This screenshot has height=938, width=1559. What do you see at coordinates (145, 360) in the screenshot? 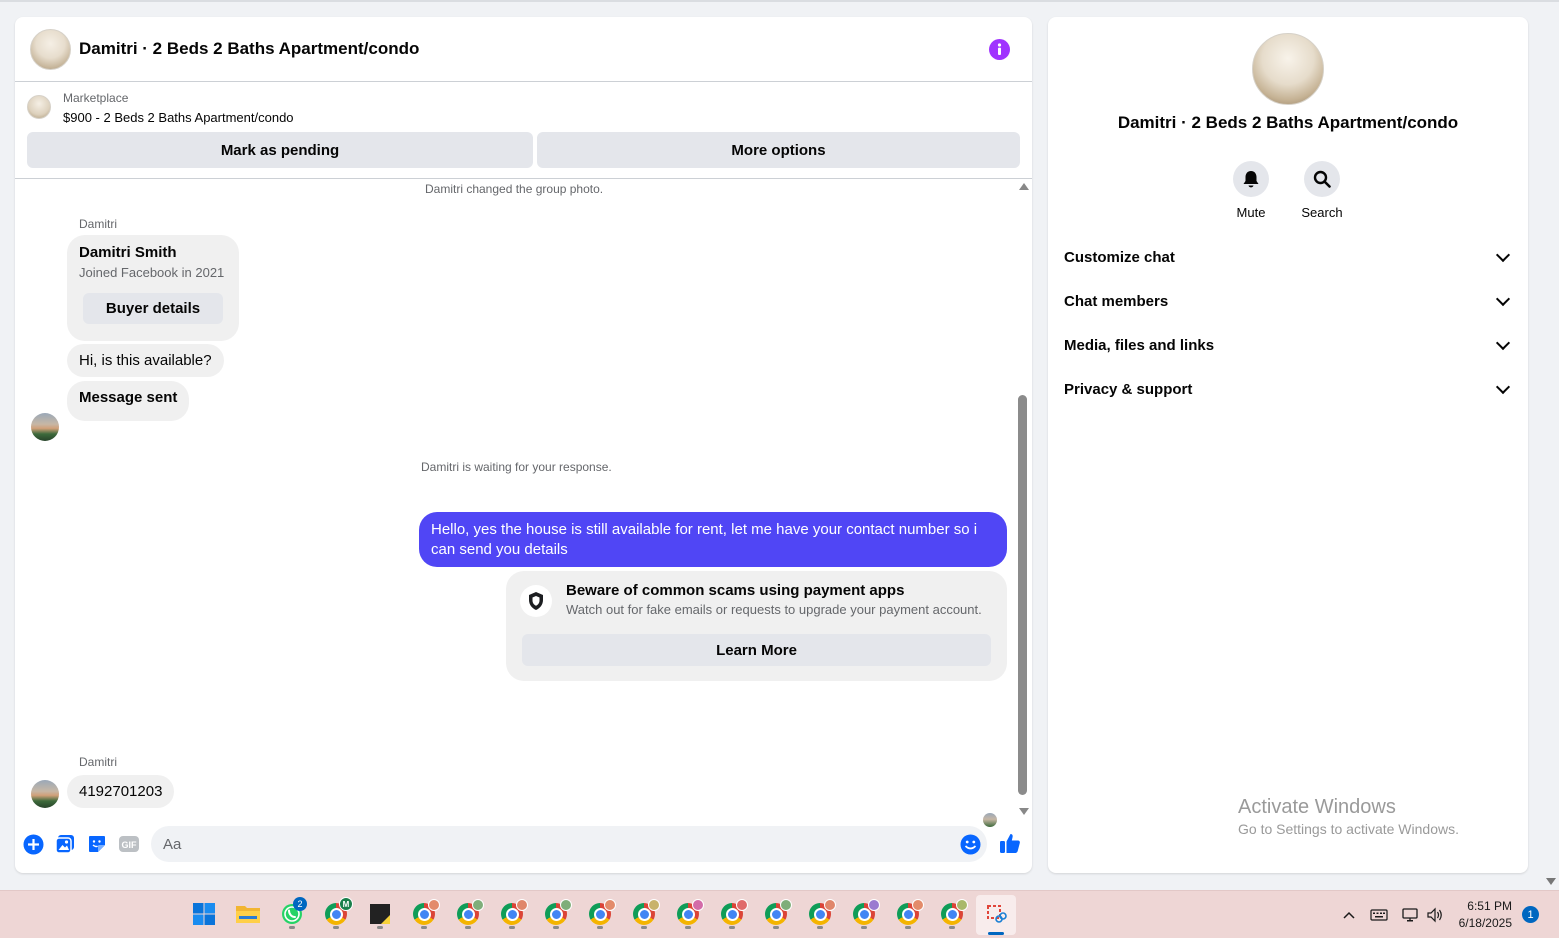
I see `incoming-message: Hi, is this available?` at bounding box center [145, 360].